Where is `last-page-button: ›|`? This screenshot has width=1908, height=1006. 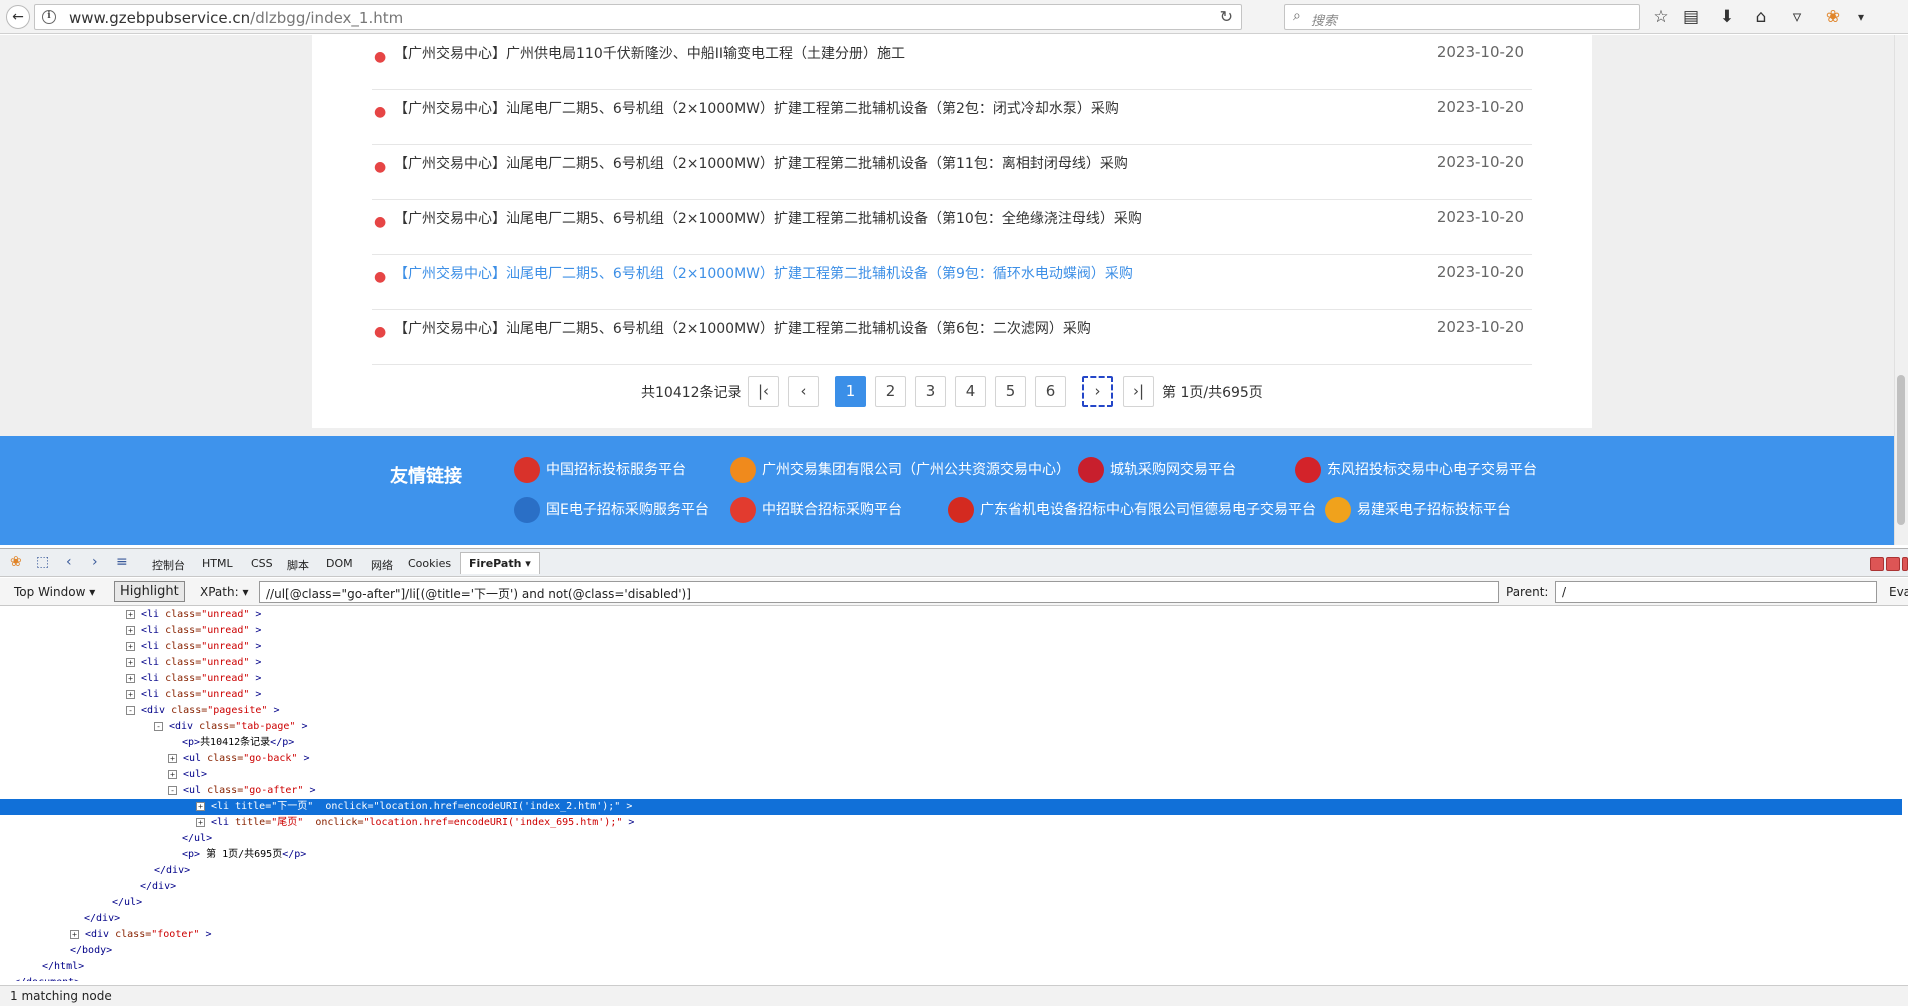
last-page-button: ›| is located at coordinates (1138, 391).